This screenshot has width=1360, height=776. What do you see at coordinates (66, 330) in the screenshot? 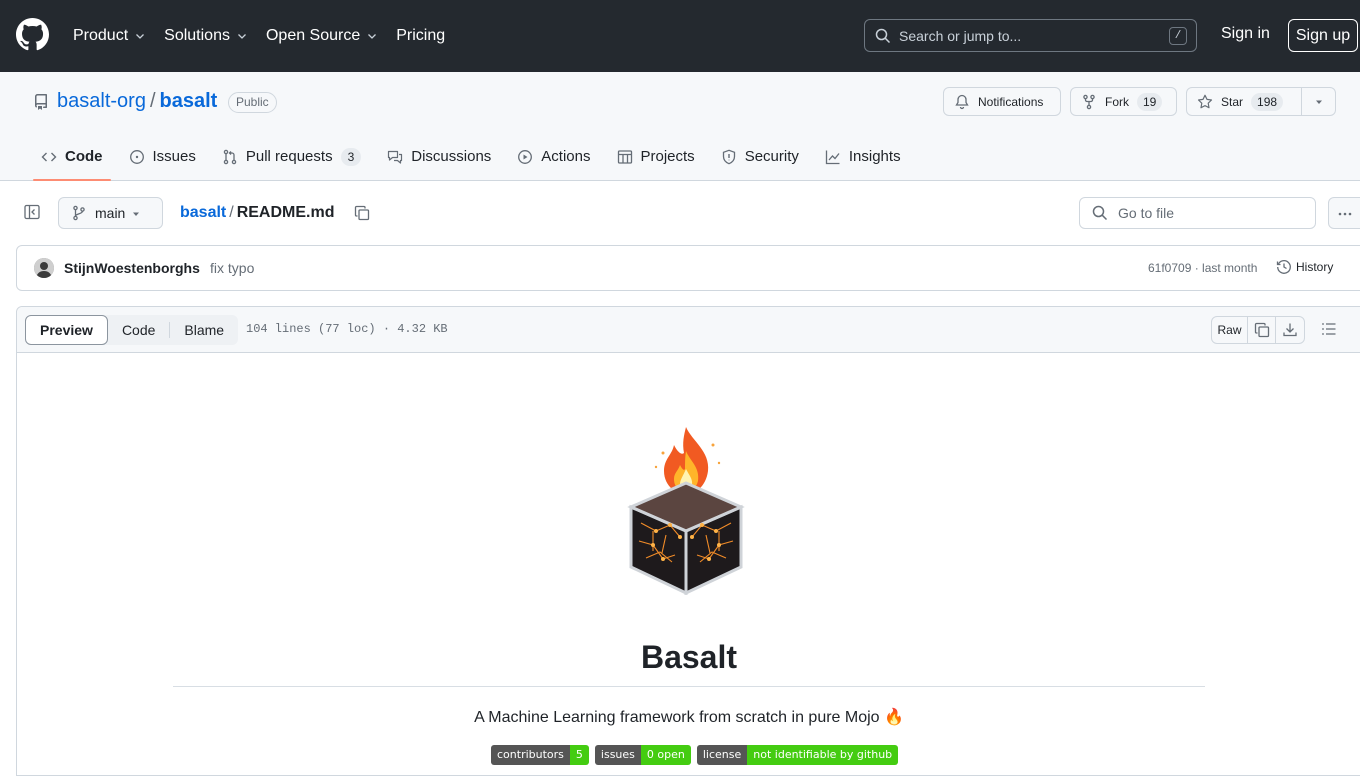
I see `preview-tab: Preview` at bounding box center [66, 330].